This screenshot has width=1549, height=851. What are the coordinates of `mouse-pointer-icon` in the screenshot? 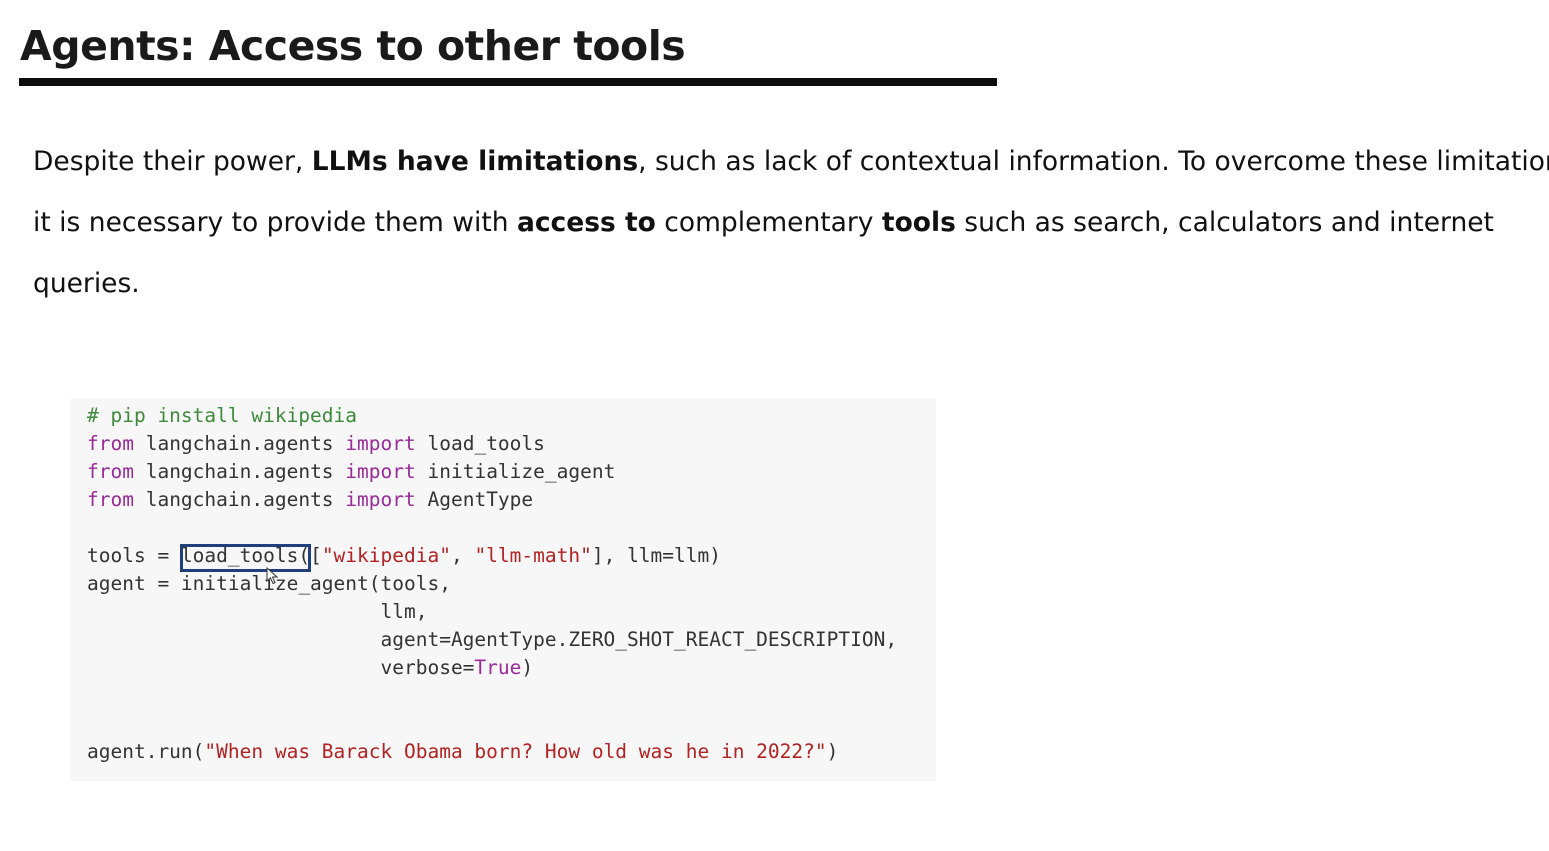 It's located at (272, 576).